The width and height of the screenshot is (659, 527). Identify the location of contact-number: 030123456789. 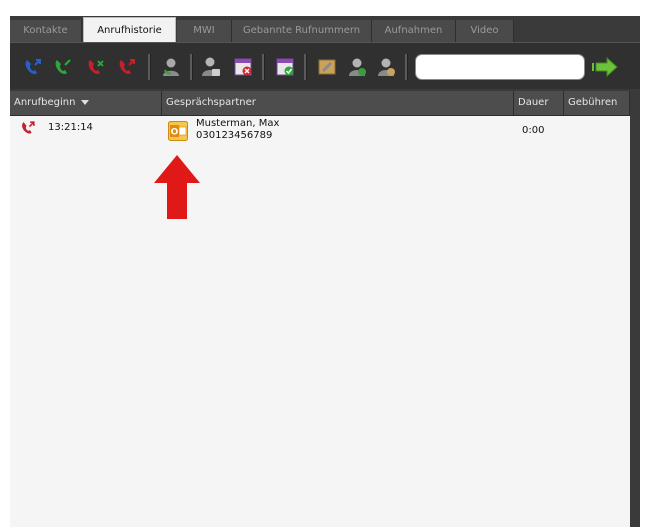
(234, 135).